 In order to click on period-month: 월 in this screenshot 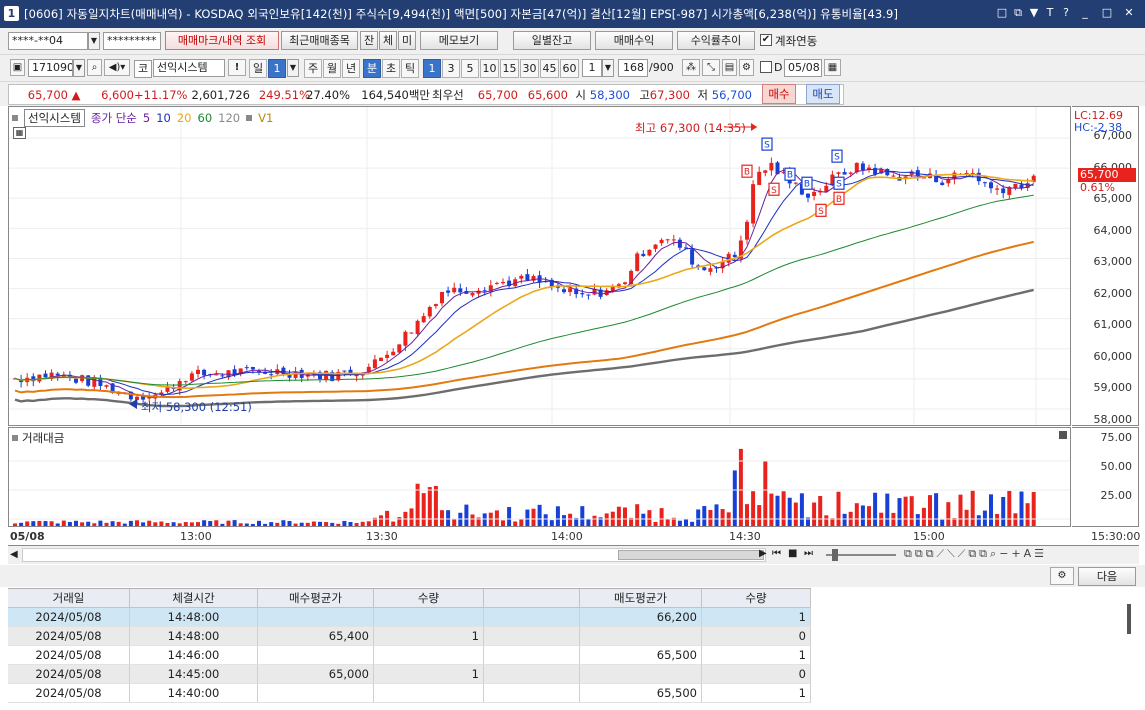, I will do `click(332, 68)`.